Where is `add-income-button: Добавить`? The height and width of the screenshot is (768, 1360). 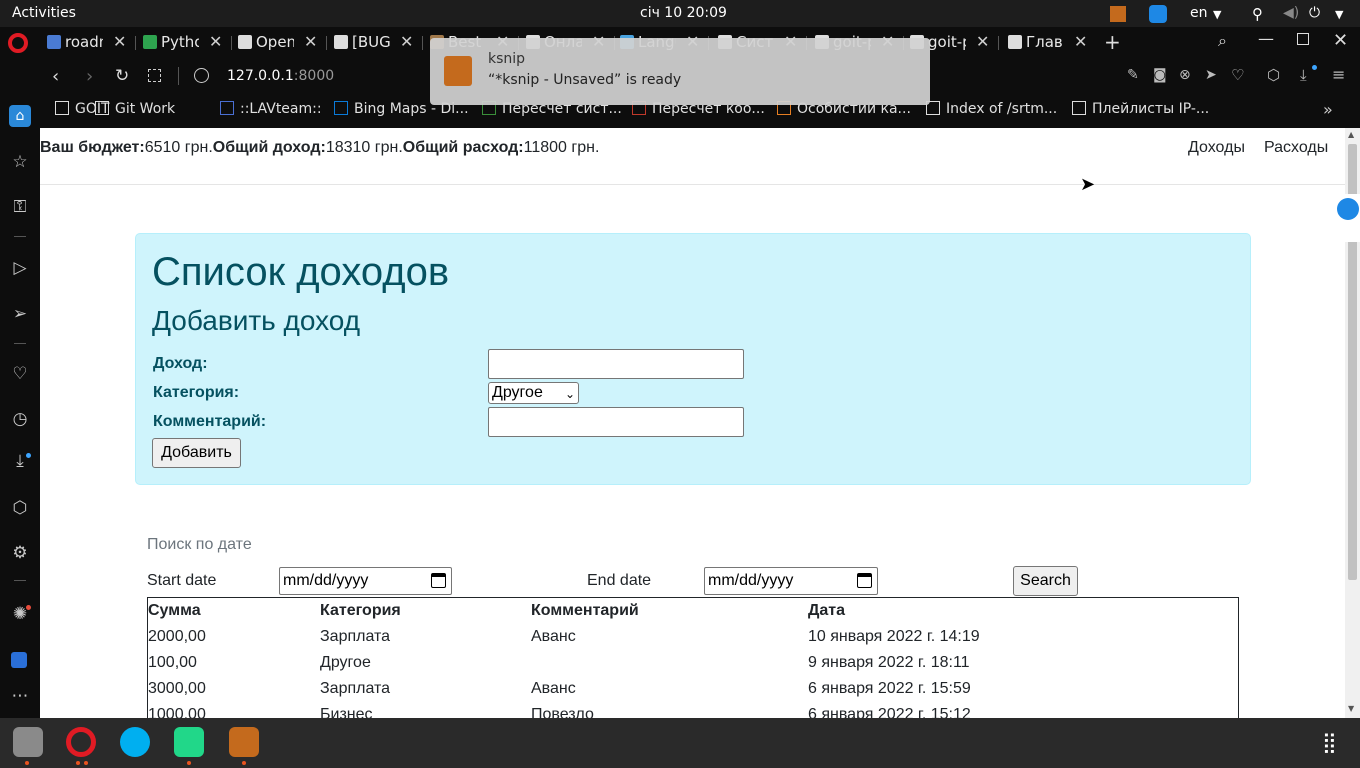
add-income-button: Добавить is located at coordinates (196, 453).